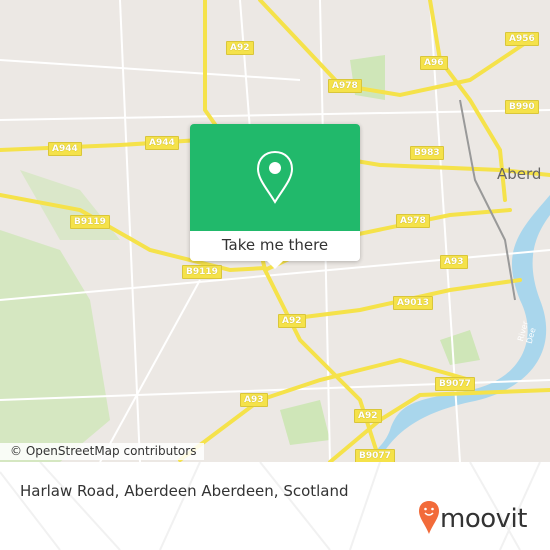 This screenshot has height=550, width=550. I want to click on address-text: Harlaw Road, Aberdeen Aberdeen, Scotland, so click(184, 491).